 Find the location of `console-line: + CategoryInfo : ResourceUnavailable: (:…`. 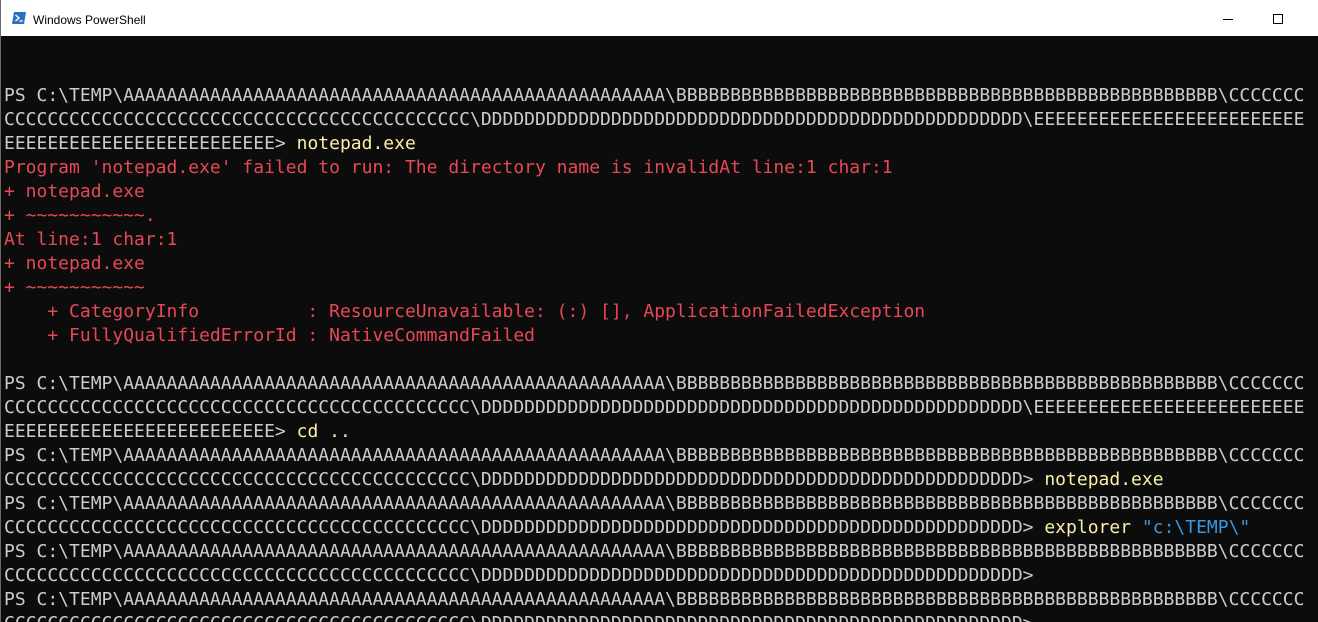

console-line: + CategoryInfo : ResourceUnavailable: (:… is located at coordinates (661, 312).